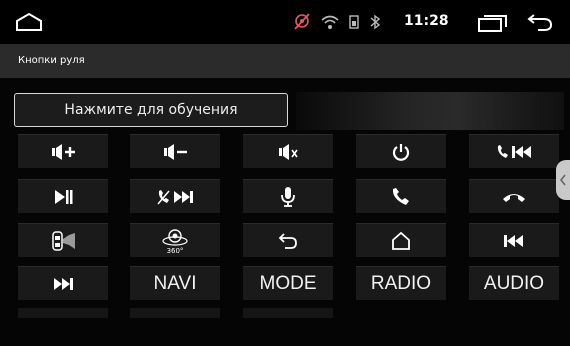 The height and width of the screenshot is (346, 570). I want to click on learning-status-area, so click(430, 111).